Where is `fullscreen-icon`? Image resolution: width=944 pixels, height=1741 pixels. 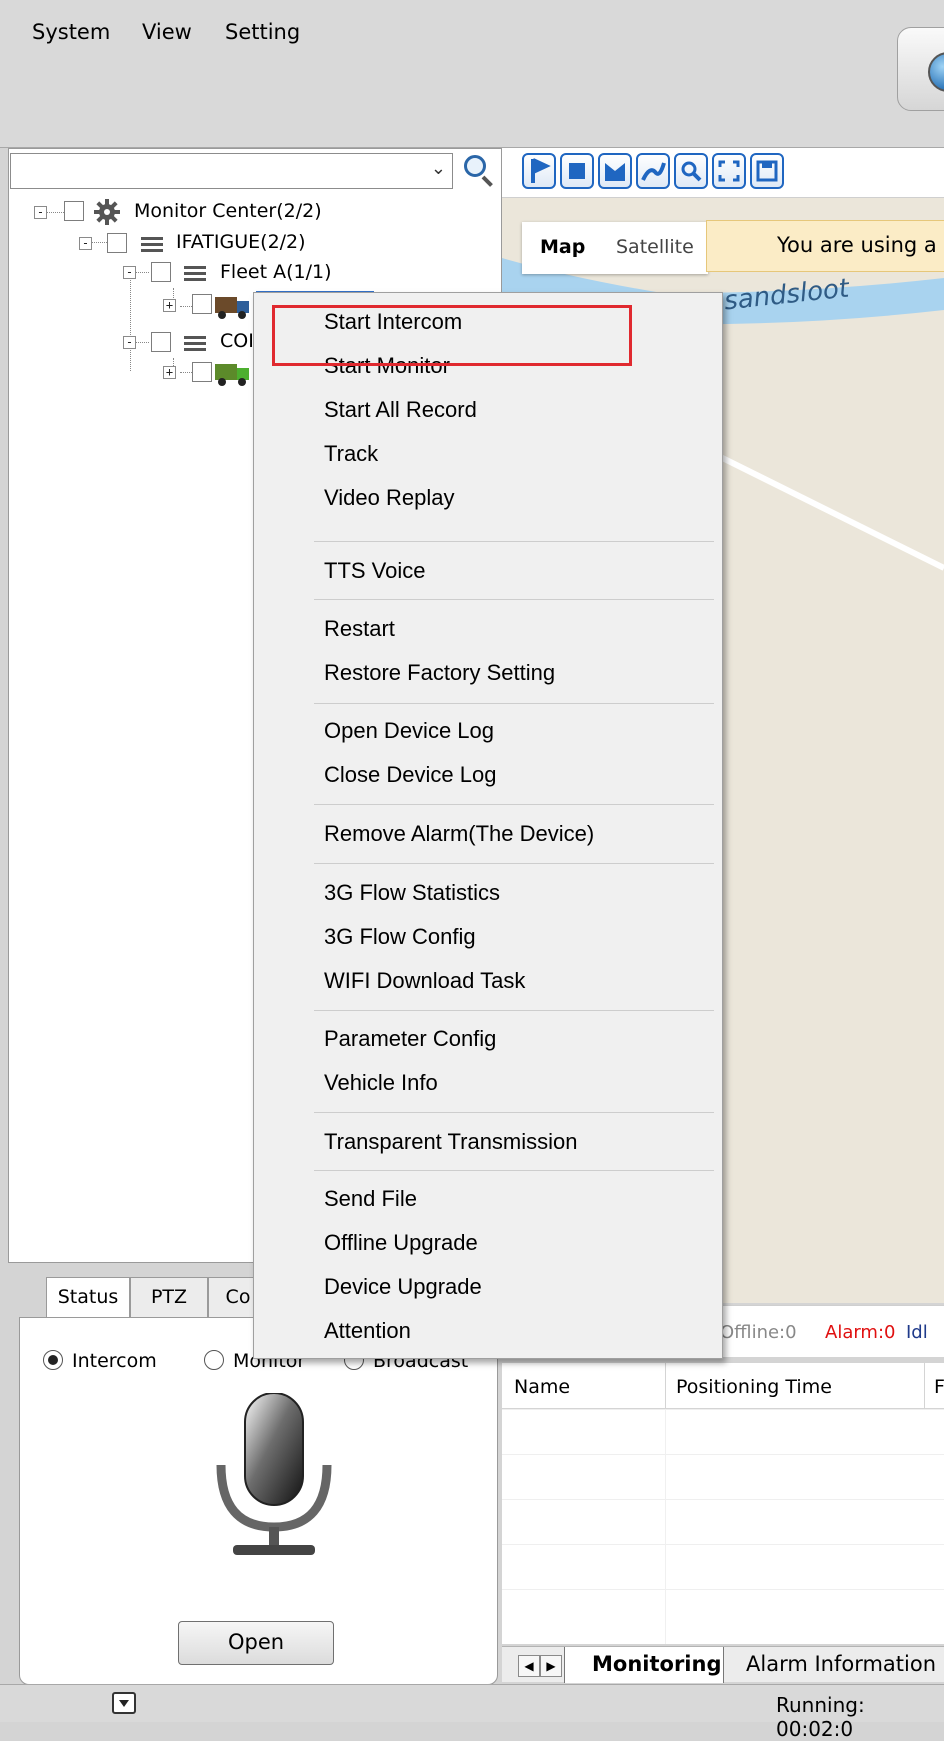
fullscreen-icon is located at coordinates (729, 171).